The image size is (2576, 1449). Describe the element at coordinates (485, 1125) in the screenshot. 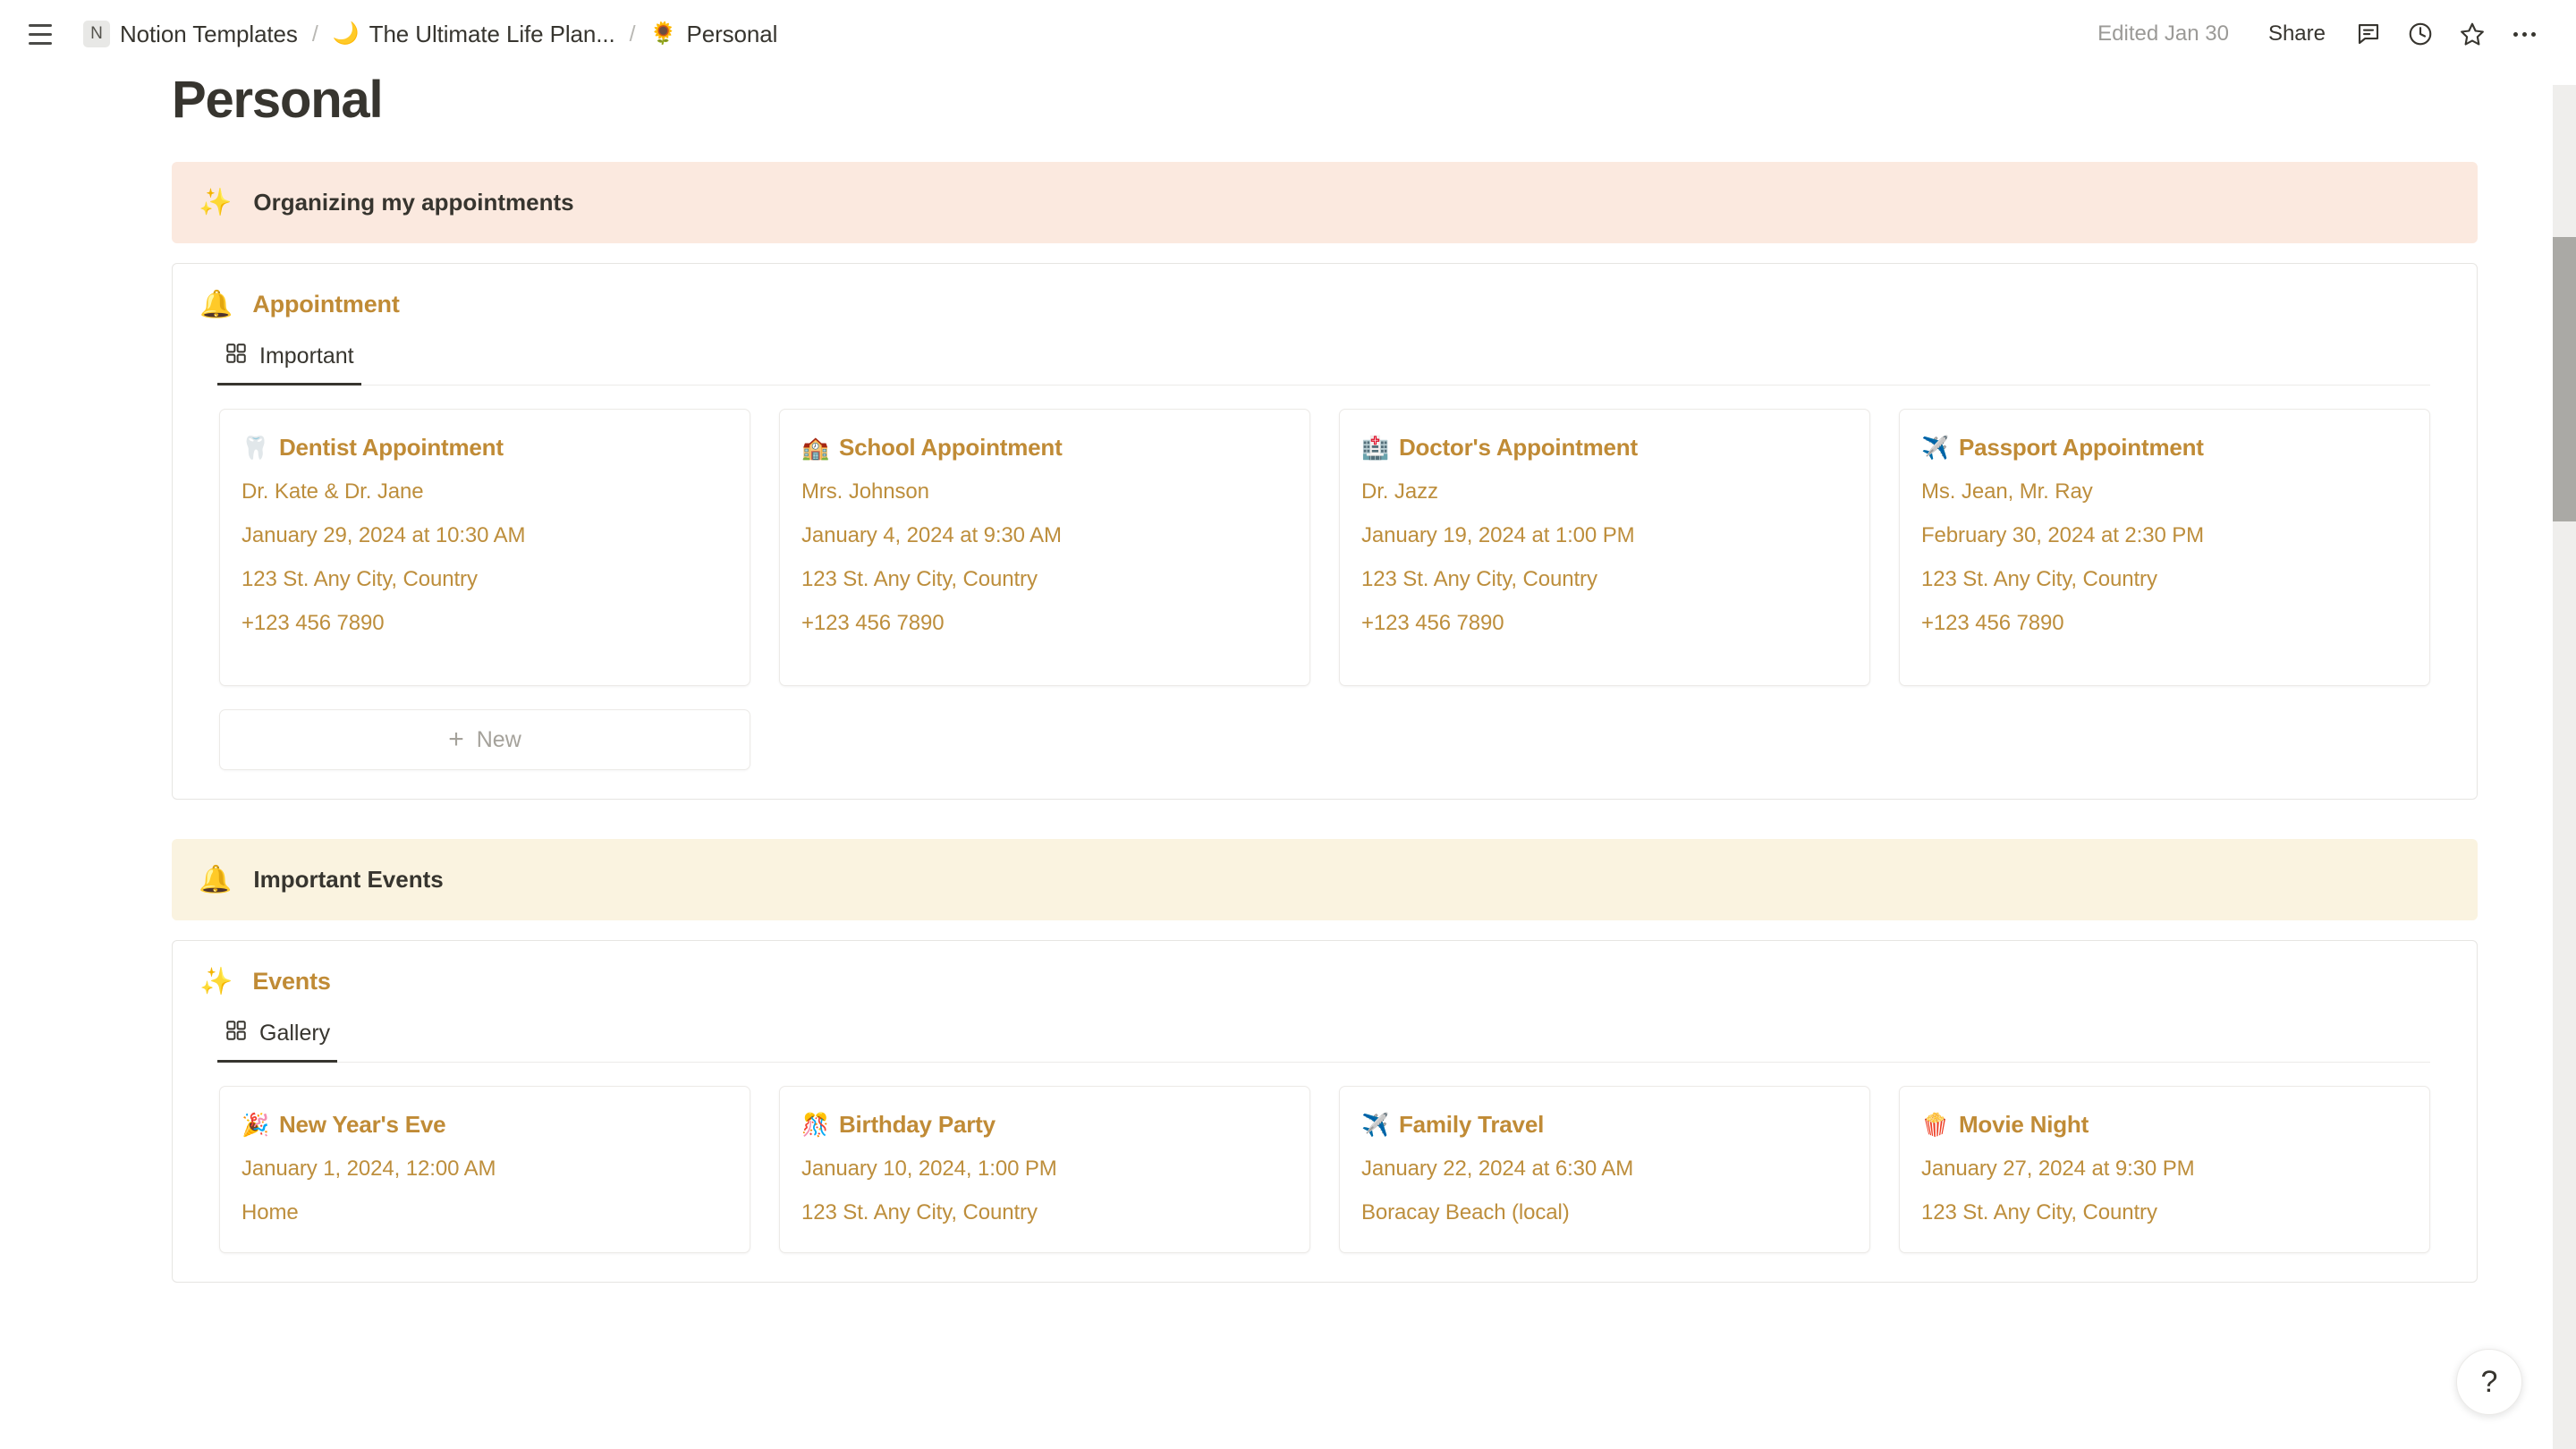

I see `event-card-title-row: 🎉 New Year's Eve` at that location.